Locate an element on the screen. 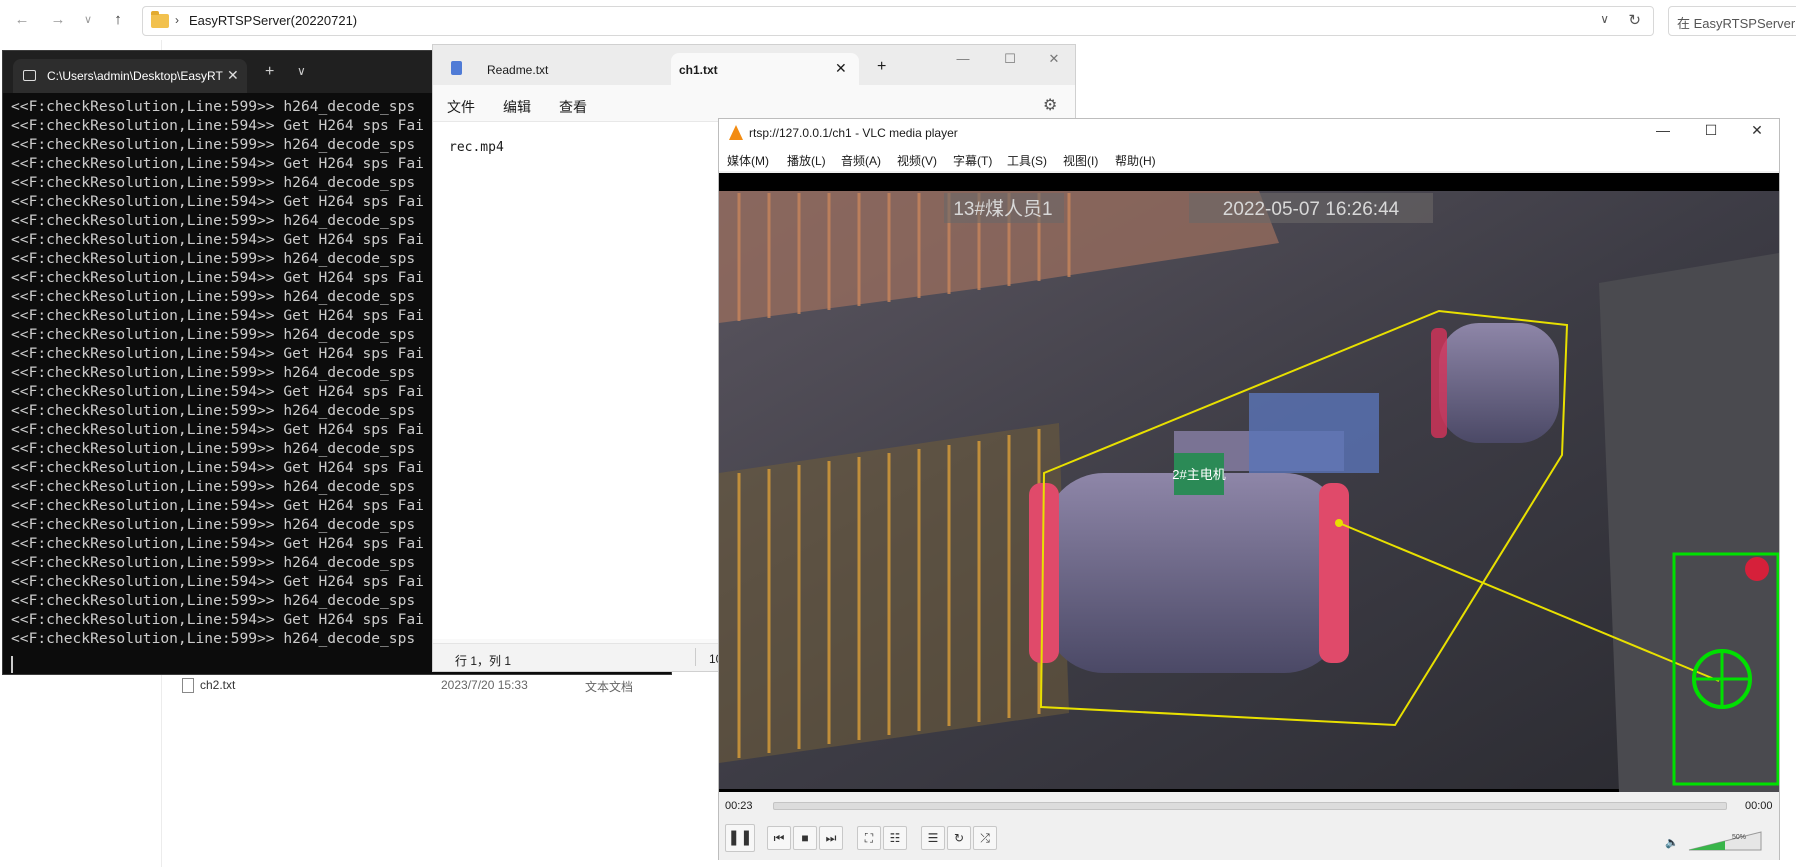 The height and width of the screenshot is (867, 1796). tab-ch1: ch1.txt ✕ is located at coordinates (765, 69).